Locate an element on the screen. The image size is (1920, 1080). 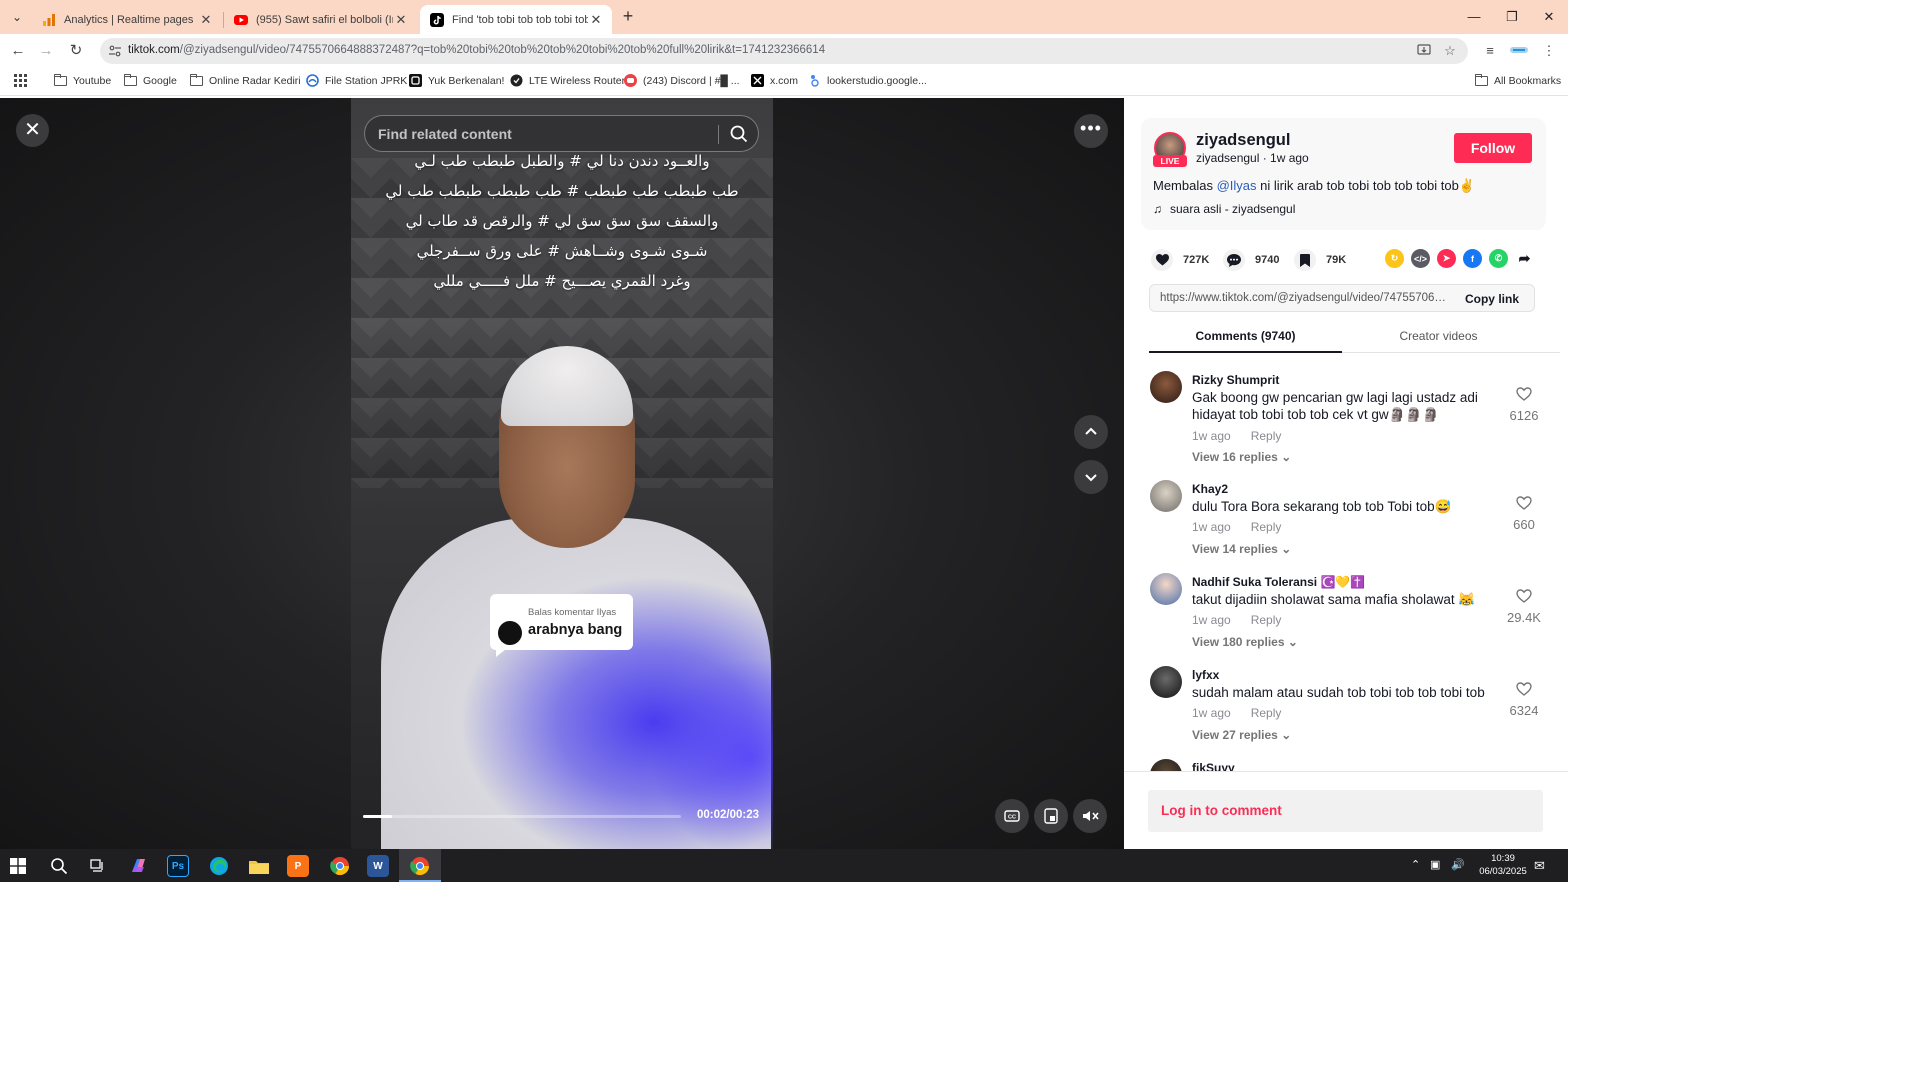
chrome-menu-icon: ⋮ is located at coordinates (1549, 51).